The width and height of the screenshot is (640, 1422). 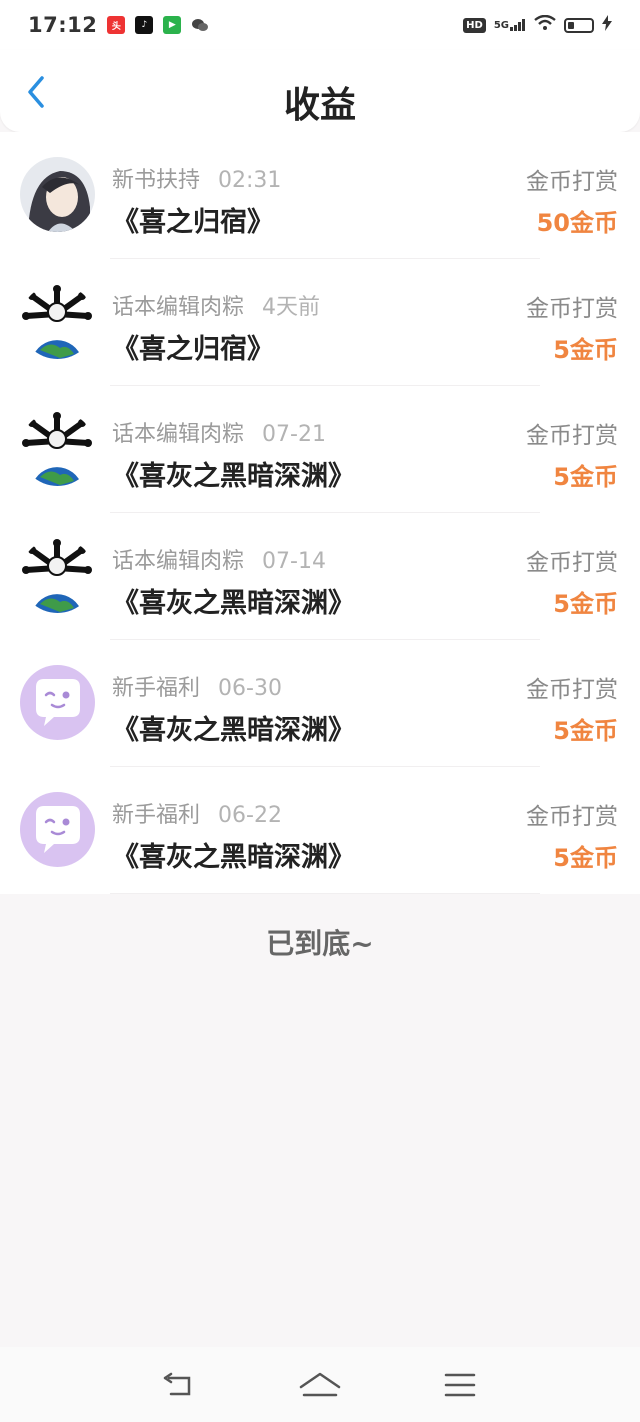 What do you see at coordinates (510, 25) in the screenshot?
I see `signal-icon: 5G` at bounding box center [510, 25].